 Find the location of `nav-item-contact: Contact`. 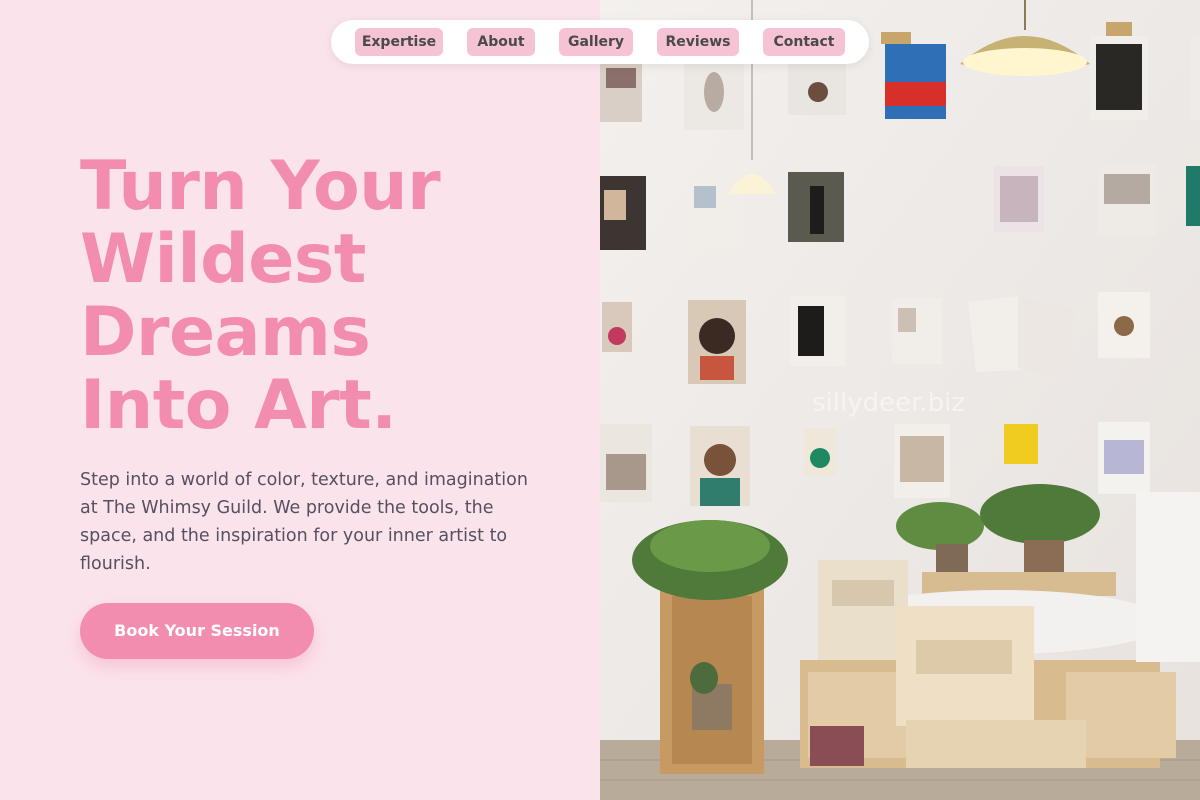

nav-item-contact: Contact is located at coordinates (804, 42).